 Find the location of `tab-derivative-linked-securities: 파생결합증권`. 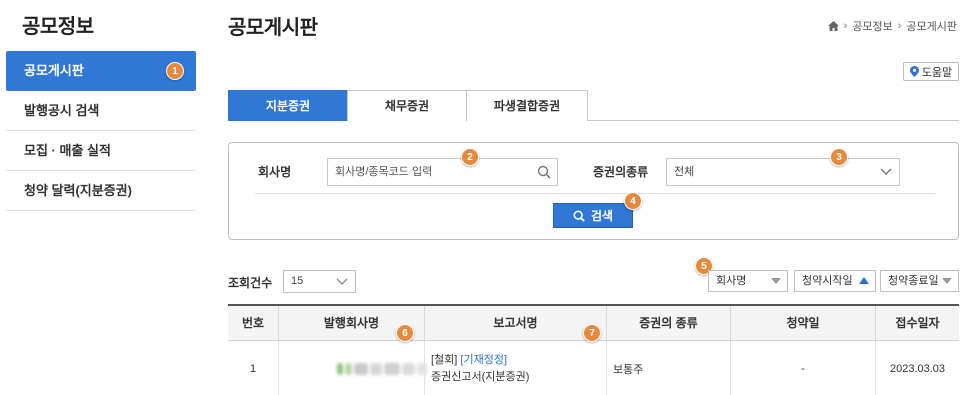

tab-derivative-linked-securities: 파생결합증권 is located at coordinates (527, 105).